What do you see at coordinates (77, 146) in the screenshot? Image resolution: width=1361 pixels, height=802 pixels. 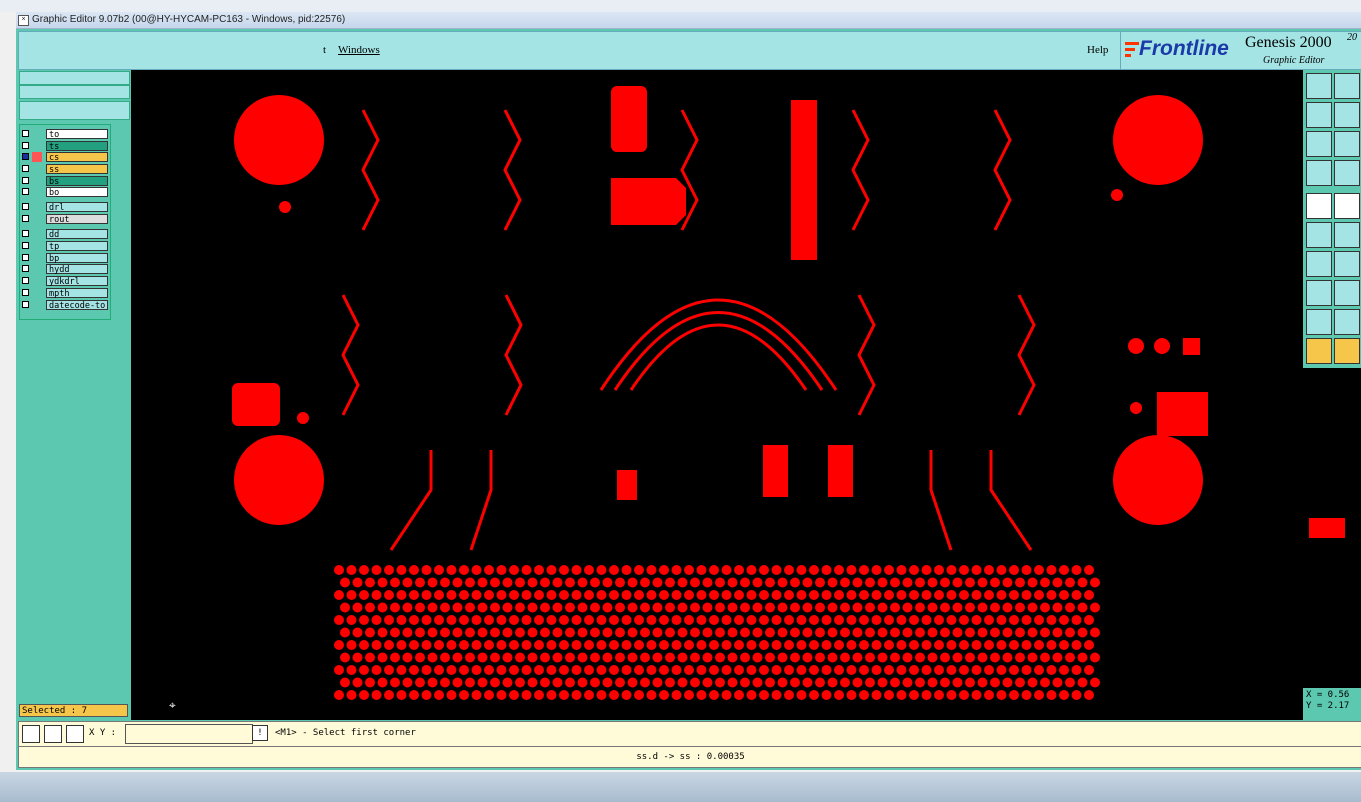 I see `layer-name: ts` at bounding box center [77, 146].